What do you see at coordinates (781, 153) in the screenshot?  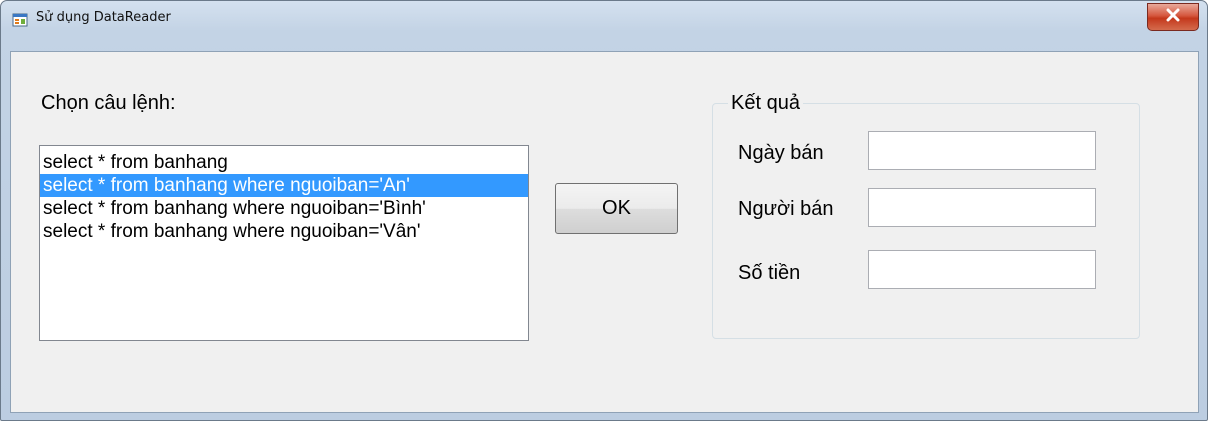 I see `sale-date-label: Ngày bán` at bounding box center [781, 153].